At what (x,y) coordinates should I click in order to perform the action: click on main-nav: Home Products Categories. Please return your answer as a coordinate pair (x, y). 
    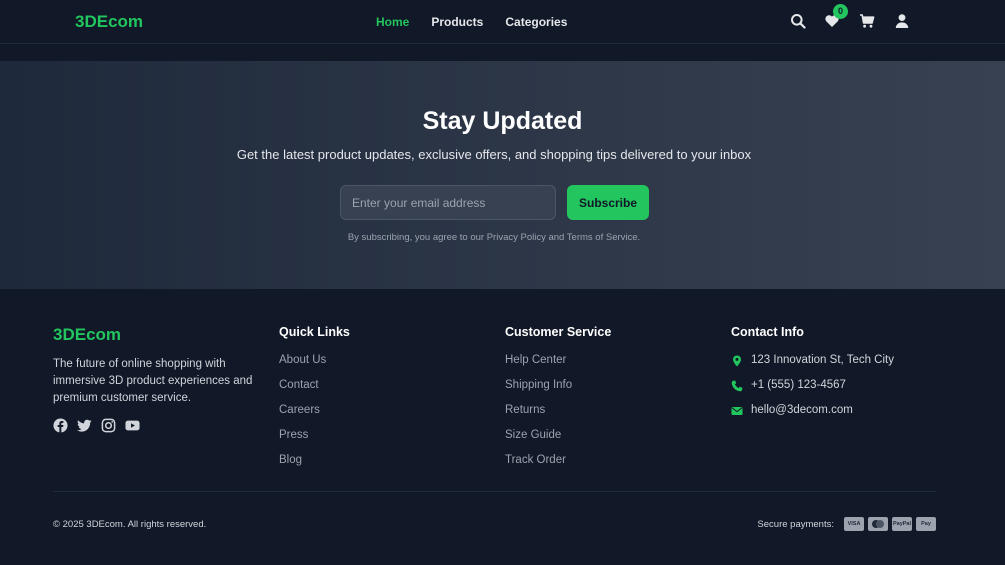
    Looking at the image, I should click on (471, 22).